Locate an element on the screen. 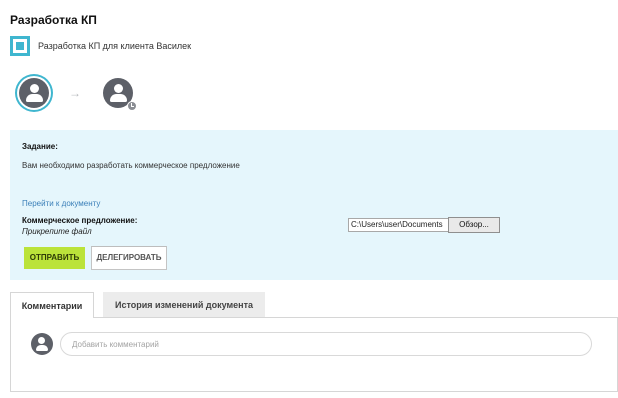 This screenshot has width=618, height=398. clock-icon is located at coordinates (132, 106).